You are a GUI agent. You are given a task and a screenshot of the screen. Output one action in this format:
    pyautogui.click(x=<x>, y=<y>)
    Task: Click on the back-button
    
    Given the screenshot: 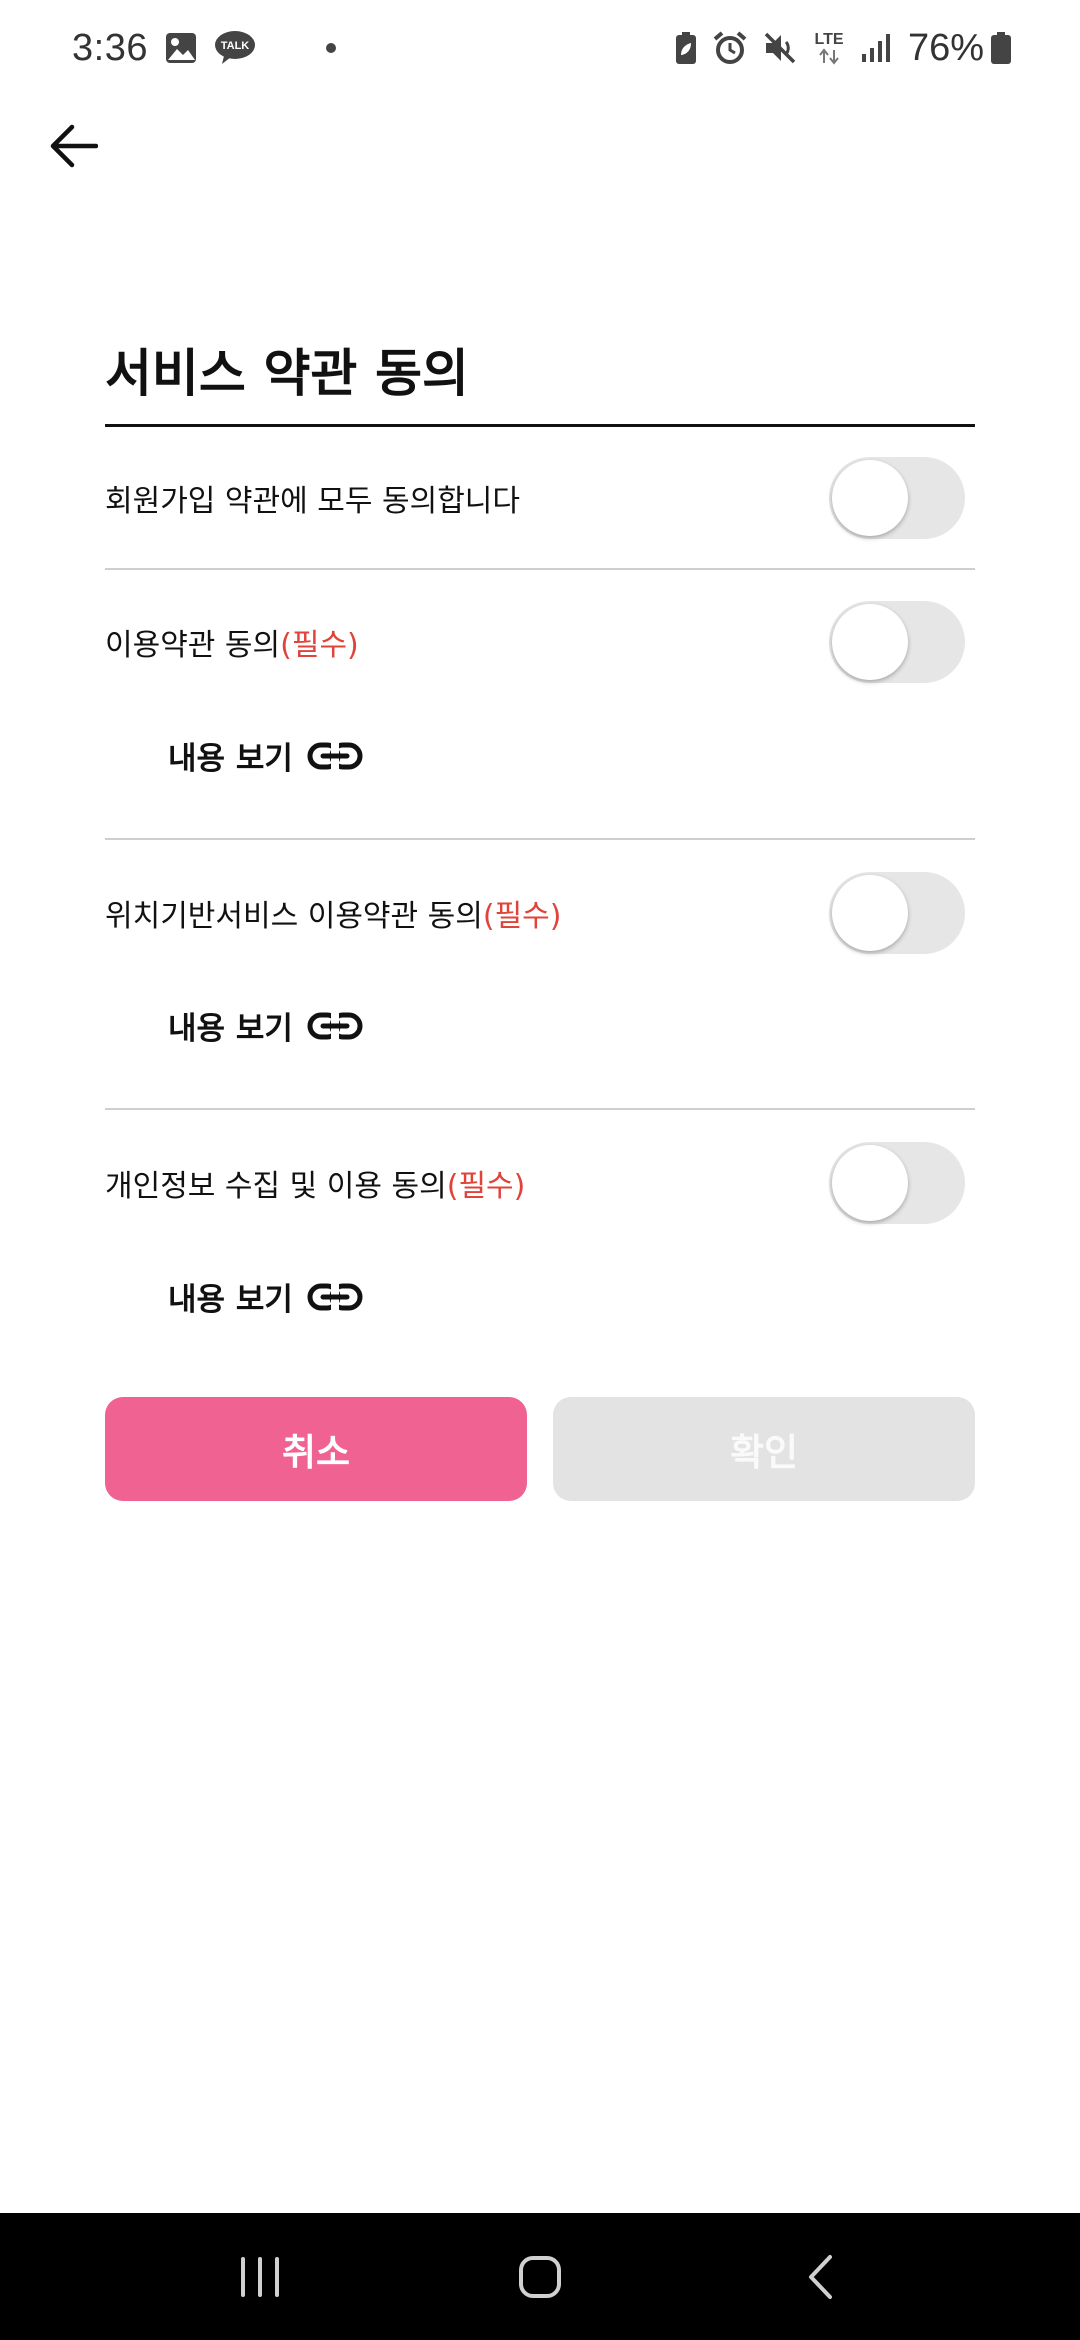 What is the action you would take?
    pyautogui.click(x=74, y=146)
    